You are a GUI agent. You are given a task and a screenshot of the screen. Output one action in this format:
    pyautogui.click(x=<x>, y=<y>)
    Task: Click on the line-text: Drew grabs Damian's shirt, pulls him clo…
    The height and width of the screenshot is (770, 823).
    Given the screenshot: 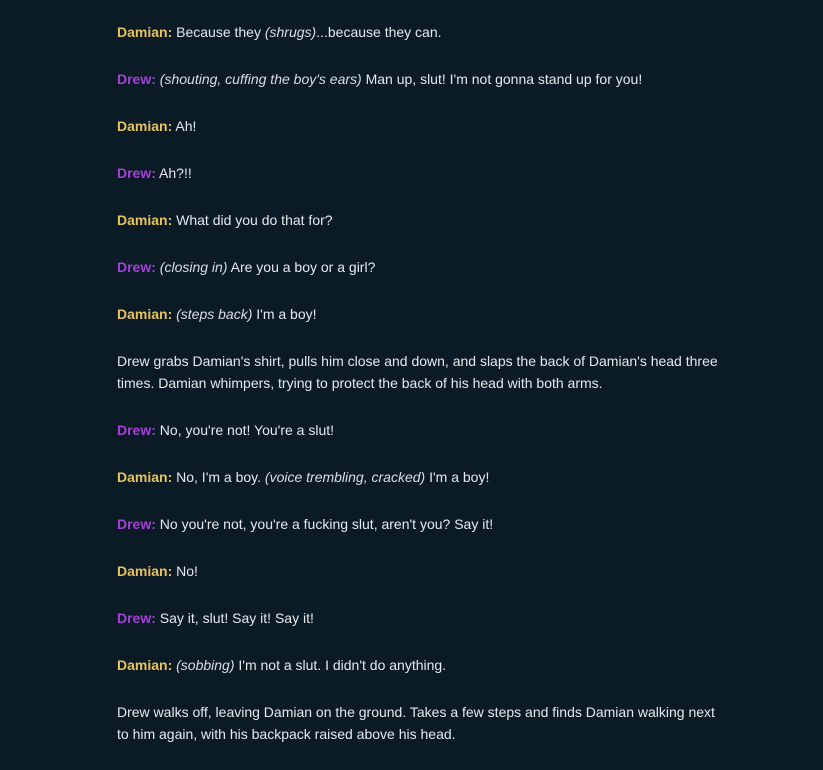 What is the action you would take?
    pyautogui.click(x=417, y=372)
    